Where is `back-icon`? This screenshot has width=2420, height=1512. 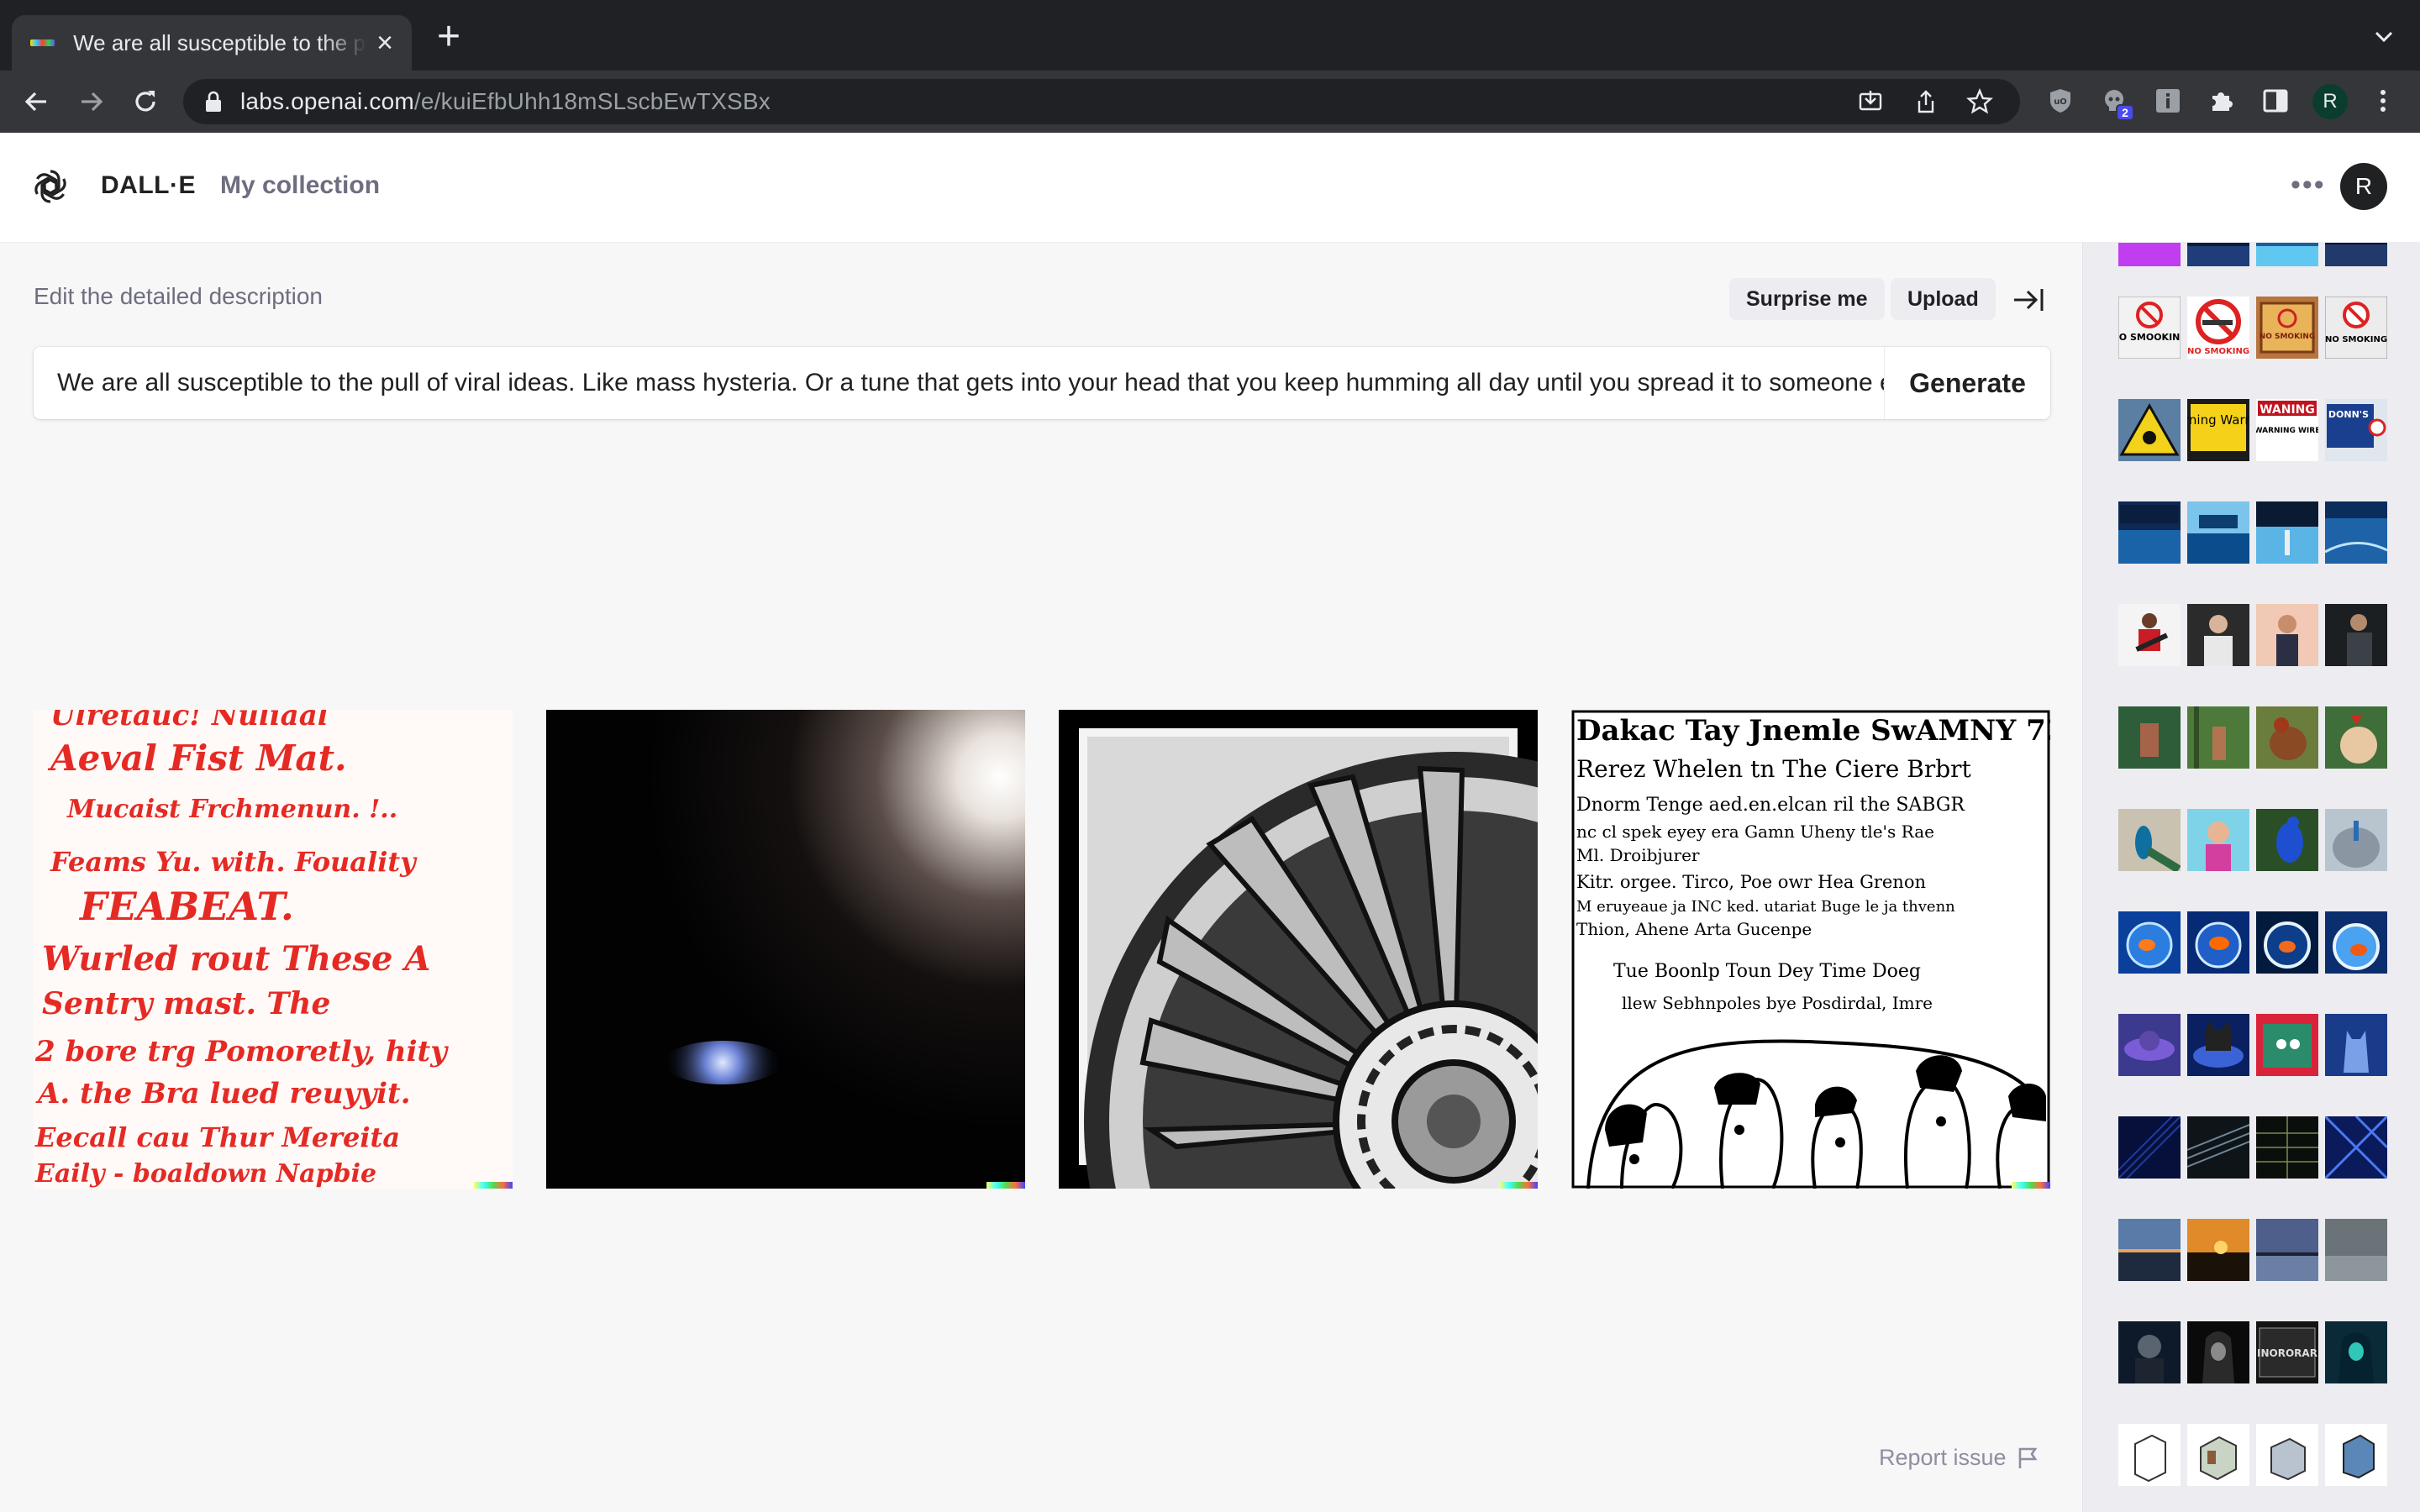
back-icon is located at coordinates (36, 101).